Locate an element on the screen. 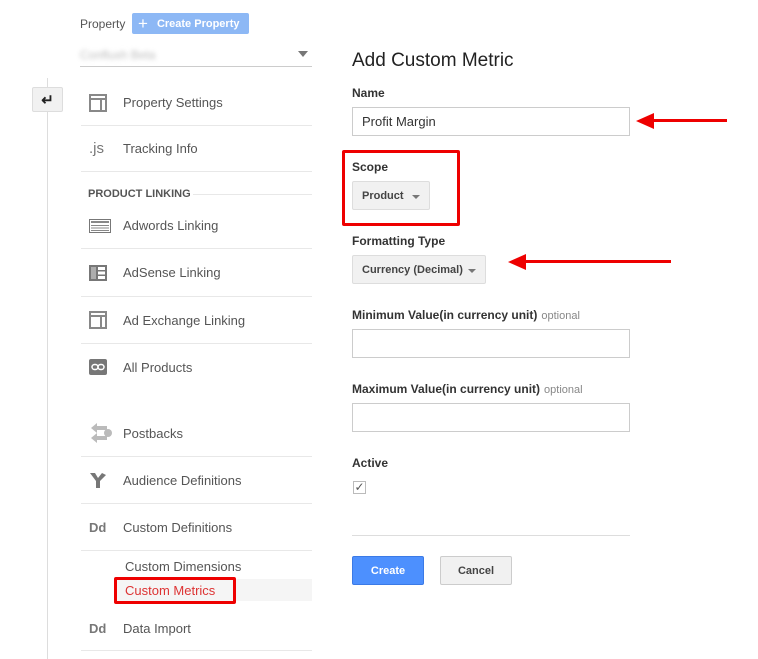 The width and height of the screenshot is (758, 659). sidebar-item-tracking-info: .js Tracking Info is located at coordinates (196, 149).